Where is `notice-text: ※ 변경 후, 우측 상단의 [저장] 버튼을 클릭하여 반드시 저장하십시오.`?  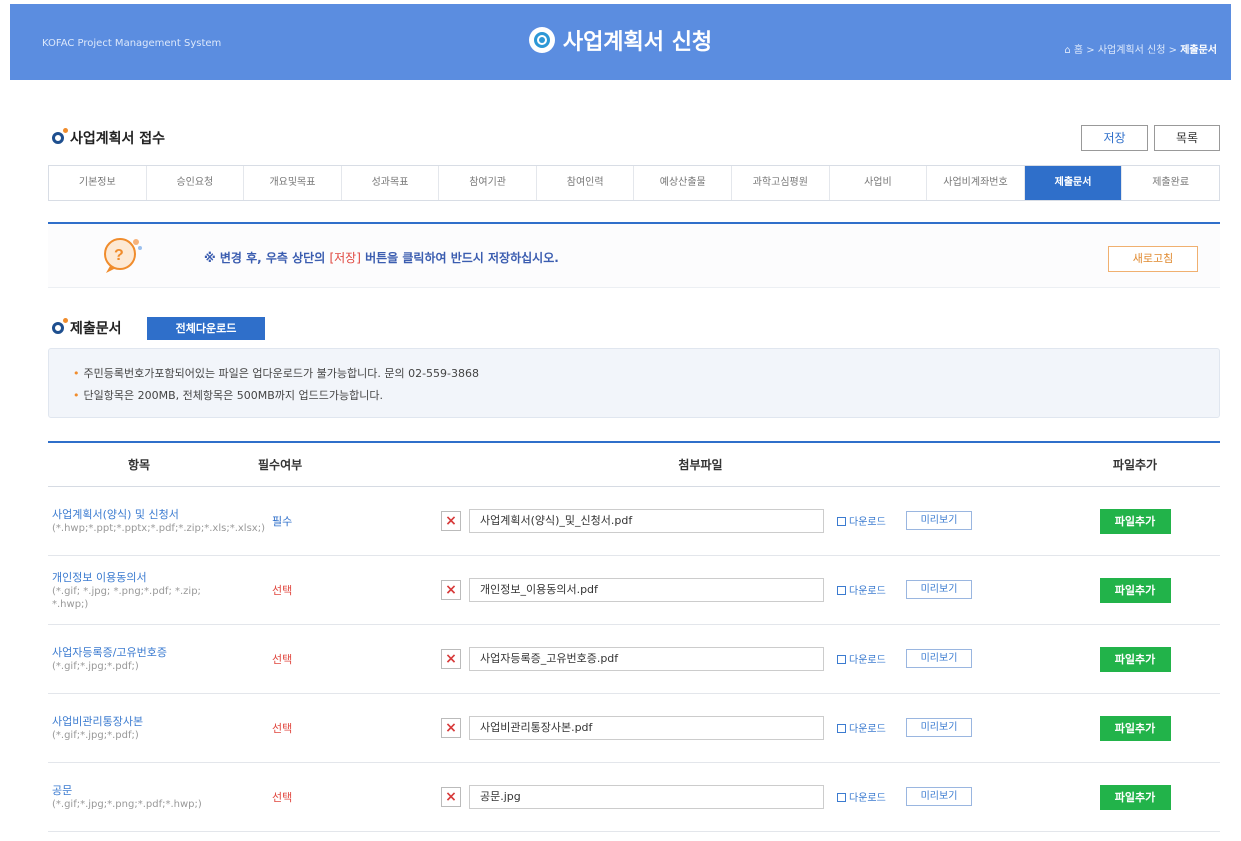 notice-text: ※ 변경 후, 우측 상단의 [저장] 버튼을 클릭하여 반드시 저장하십시오. is located at coordinates (381, 257).